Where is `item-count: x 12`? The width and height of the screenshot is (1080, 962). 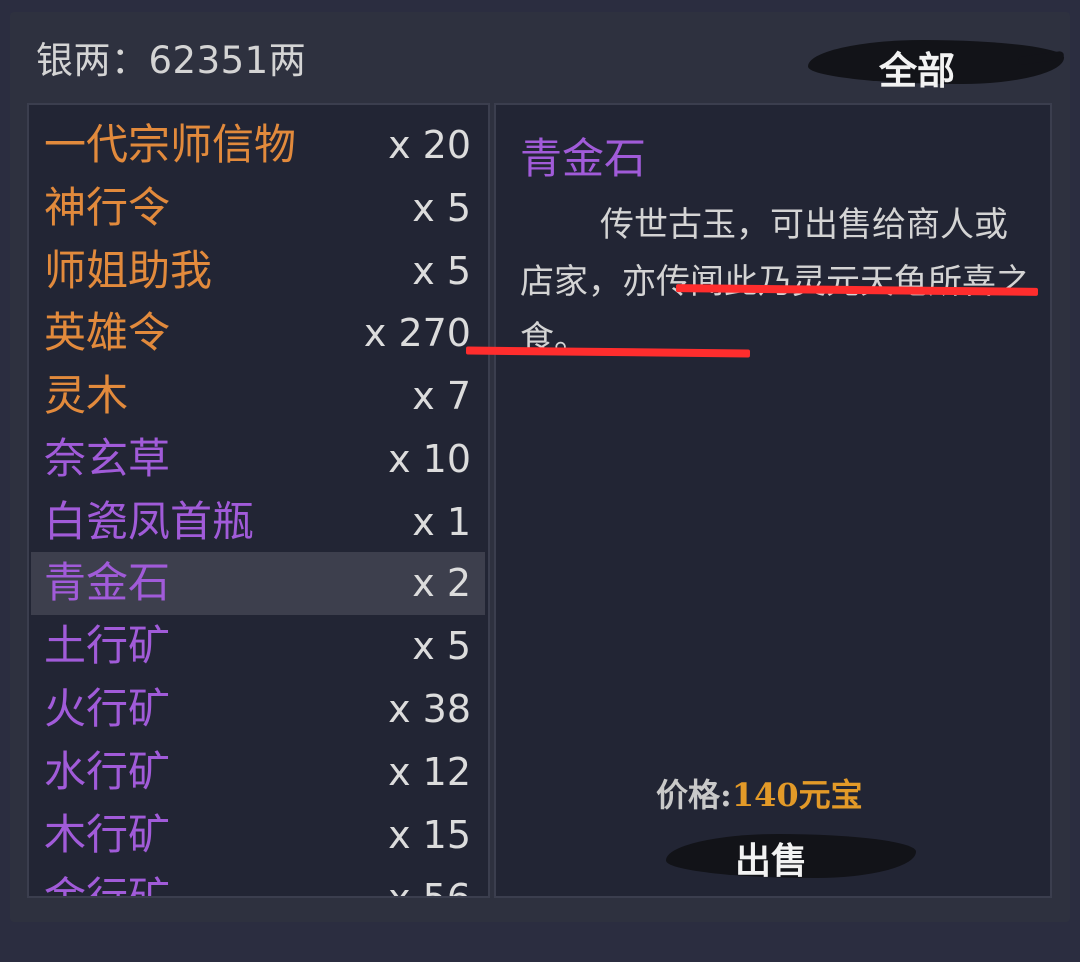 item-count: x 12 is located at coordinates (429, 772).